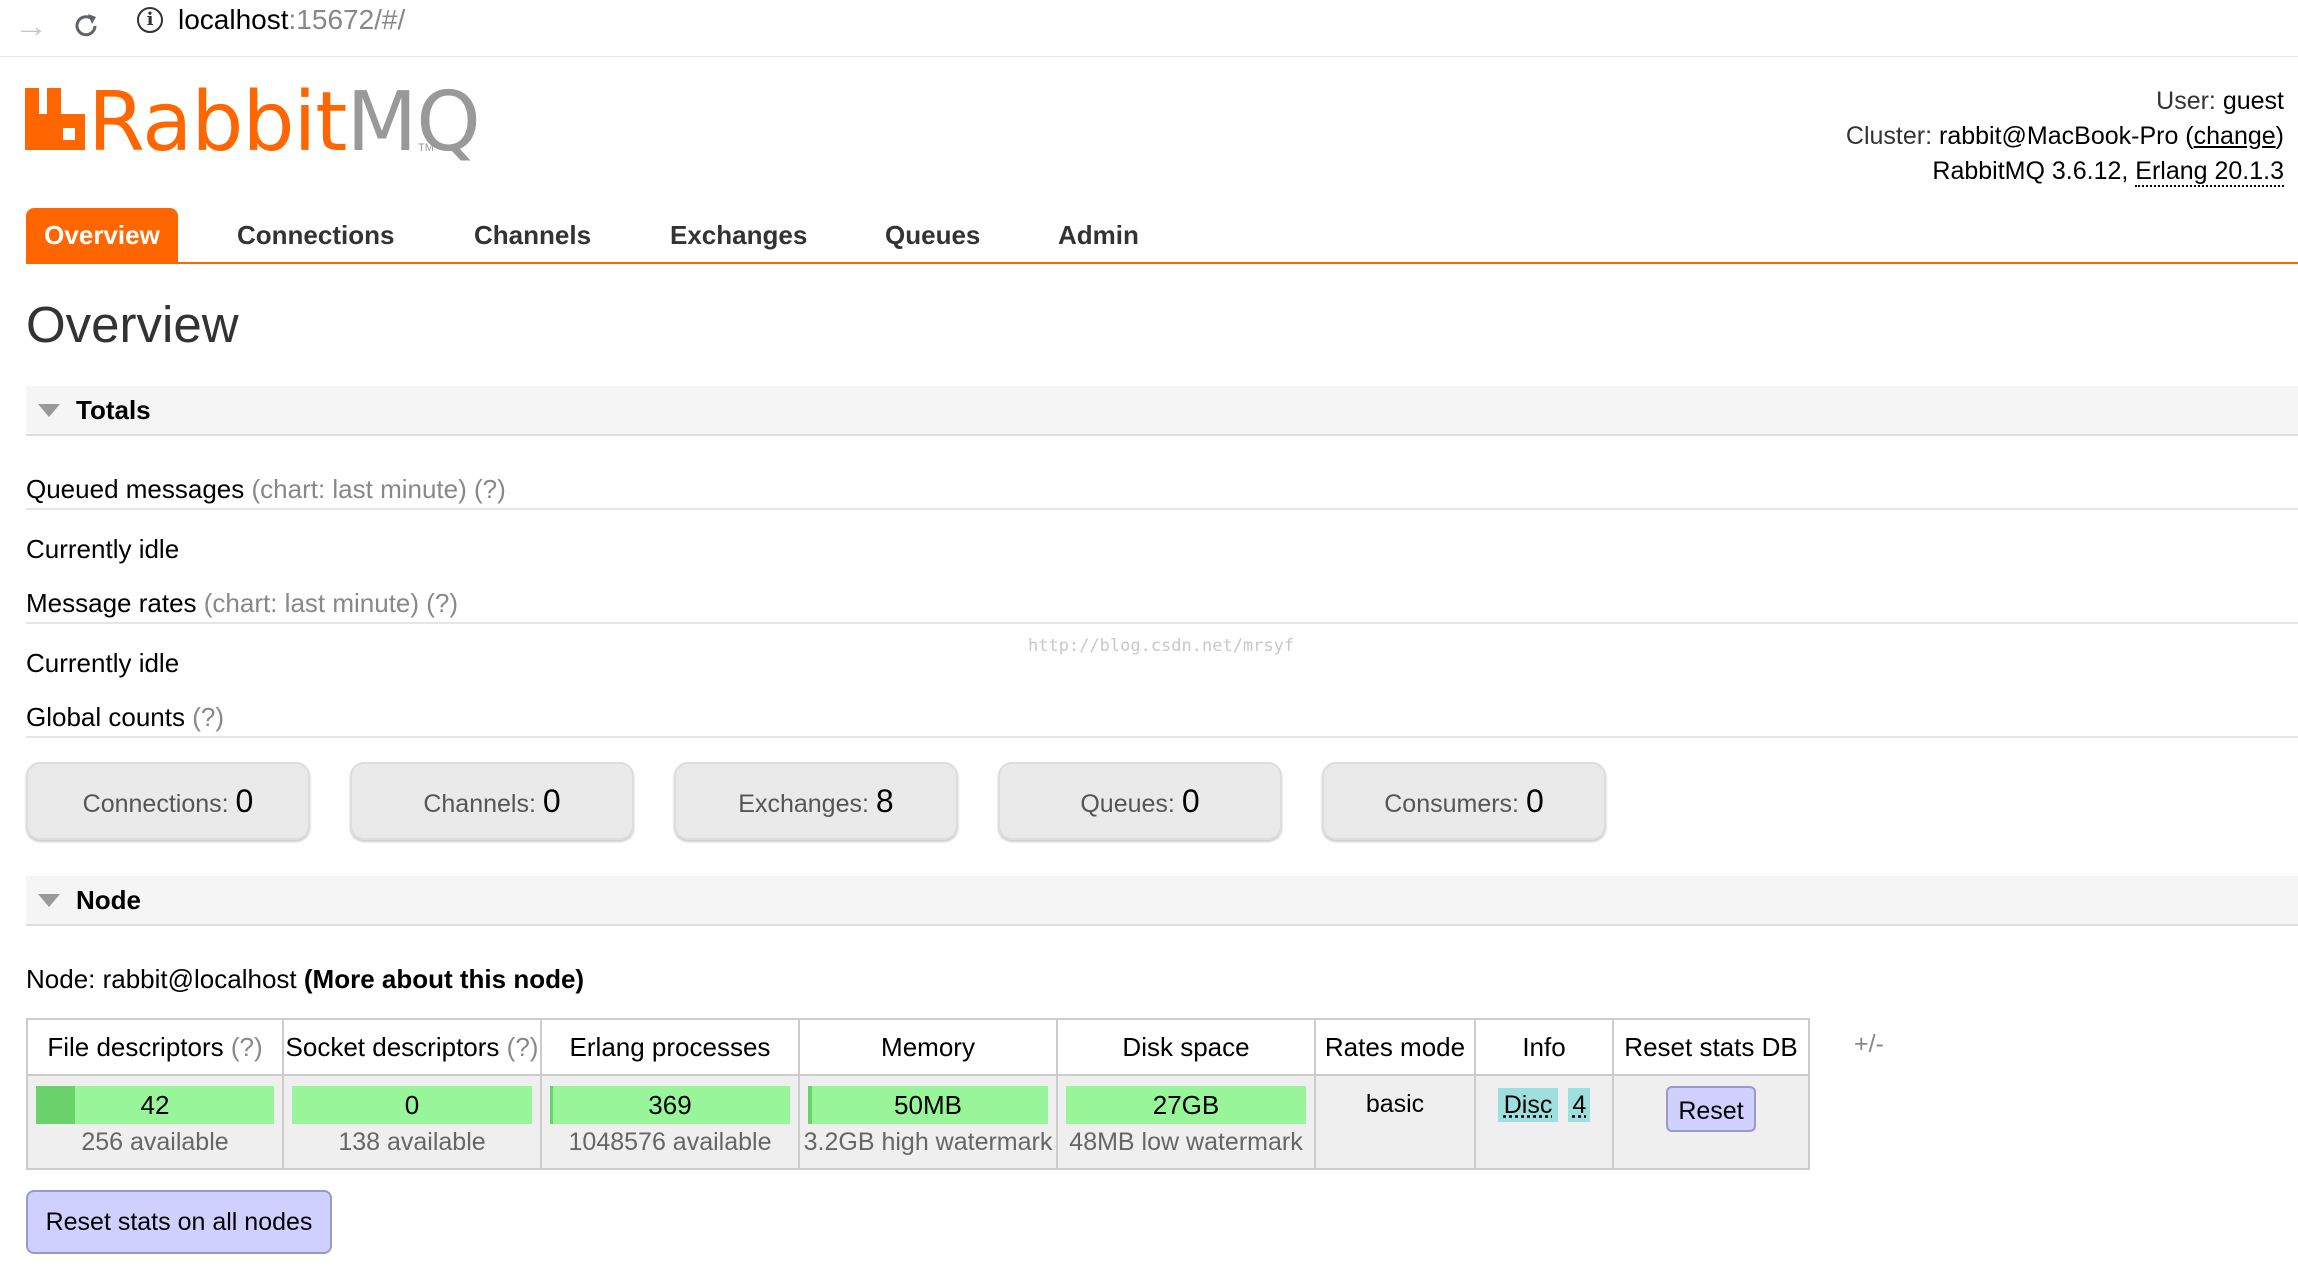  I want to click on user-value: guest, so click(2253, 101).